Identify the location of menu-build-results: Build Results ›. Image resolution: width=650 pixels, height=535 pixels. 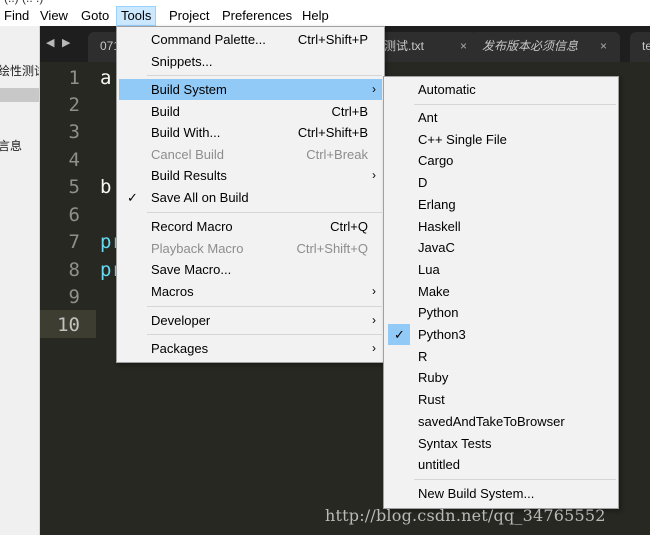
(250, 175).